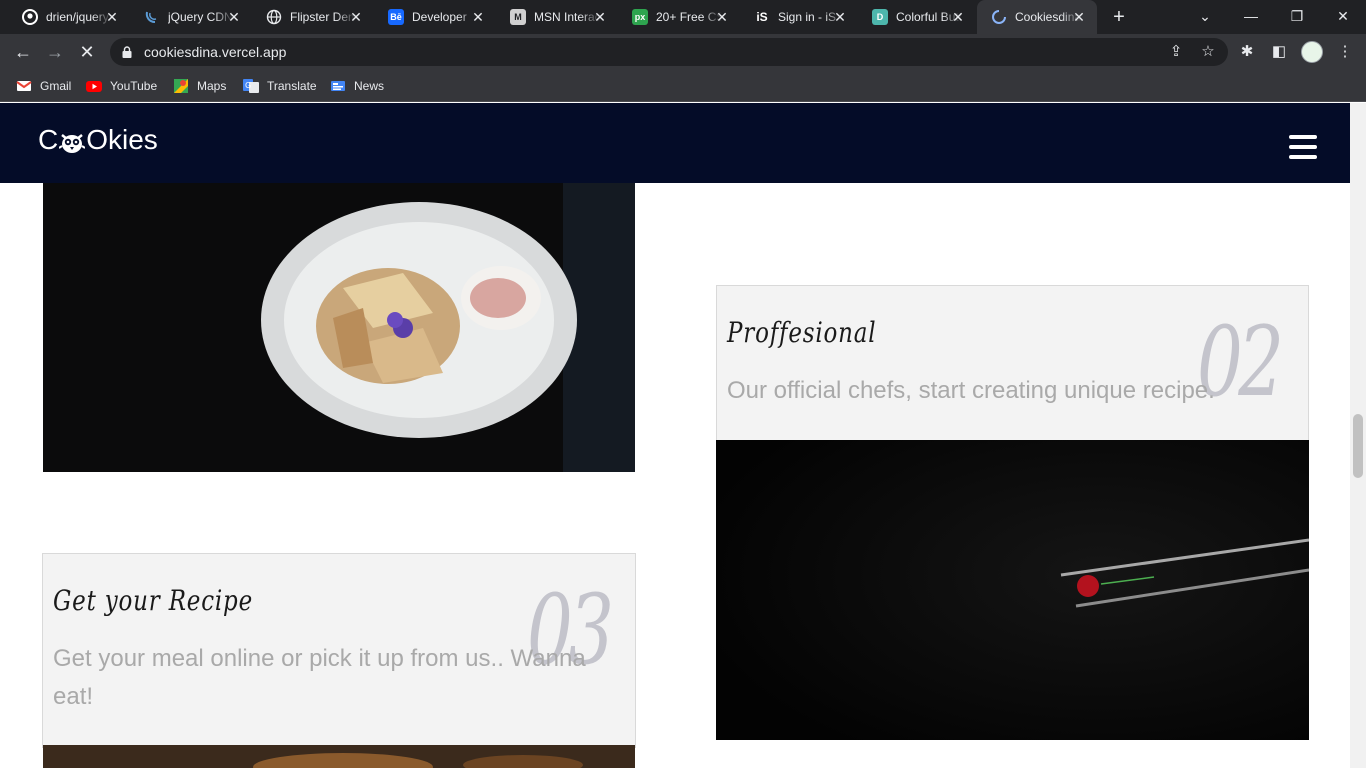  I want to click on card-title: Get your Recipe, so click(153, 600).